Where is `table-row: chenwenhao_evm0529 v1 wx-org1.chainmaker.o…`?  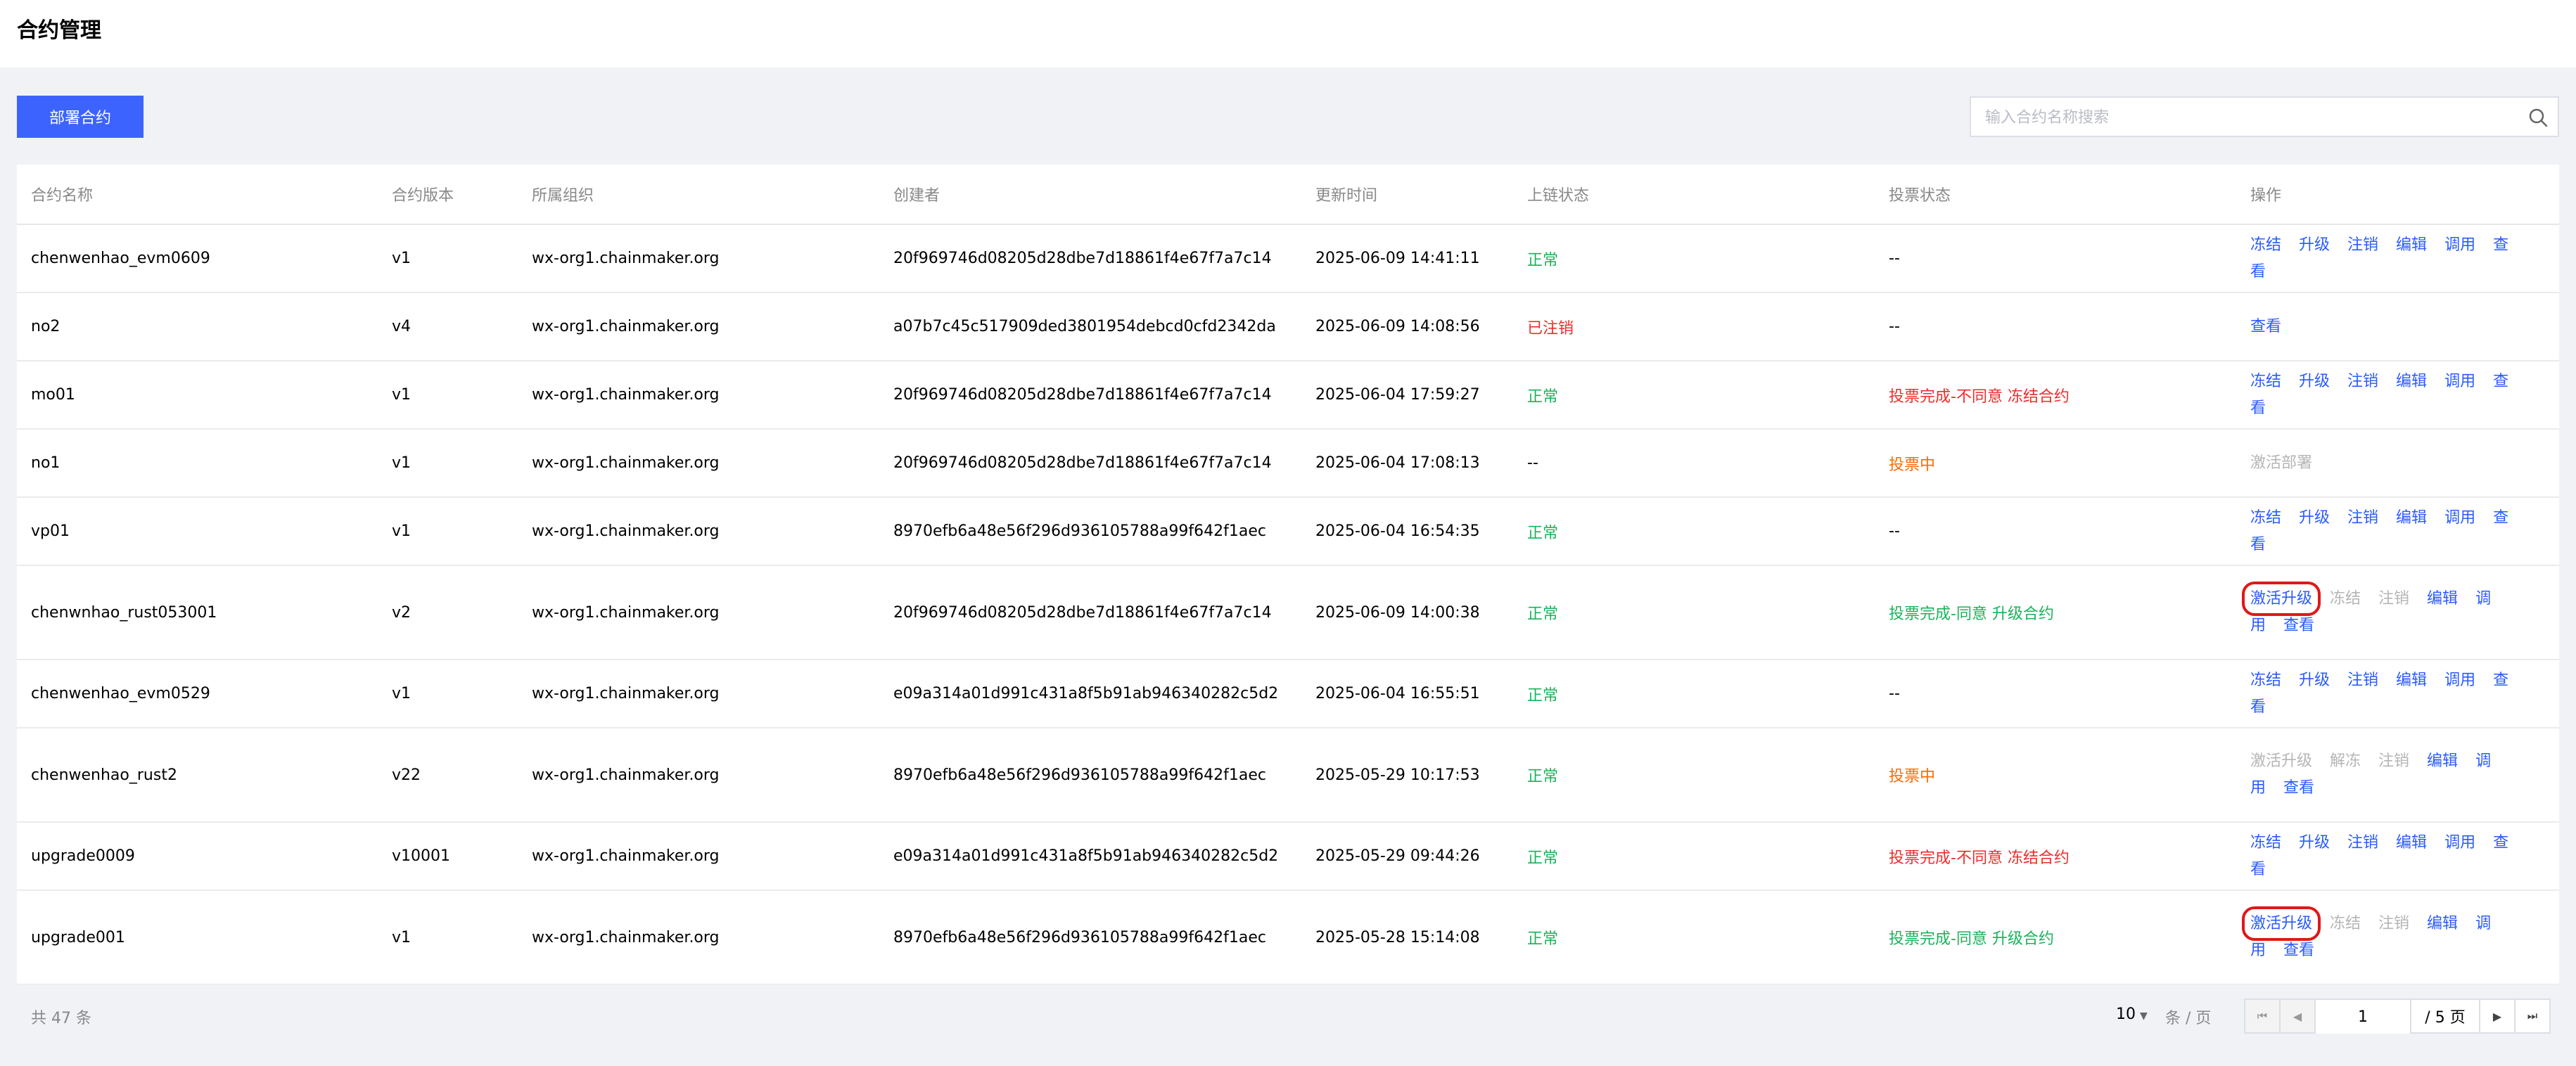
table-row: chenwenhao_evm0529 v1 wx-org1.chainmaker.o… is located at coordinates (1288, 694).